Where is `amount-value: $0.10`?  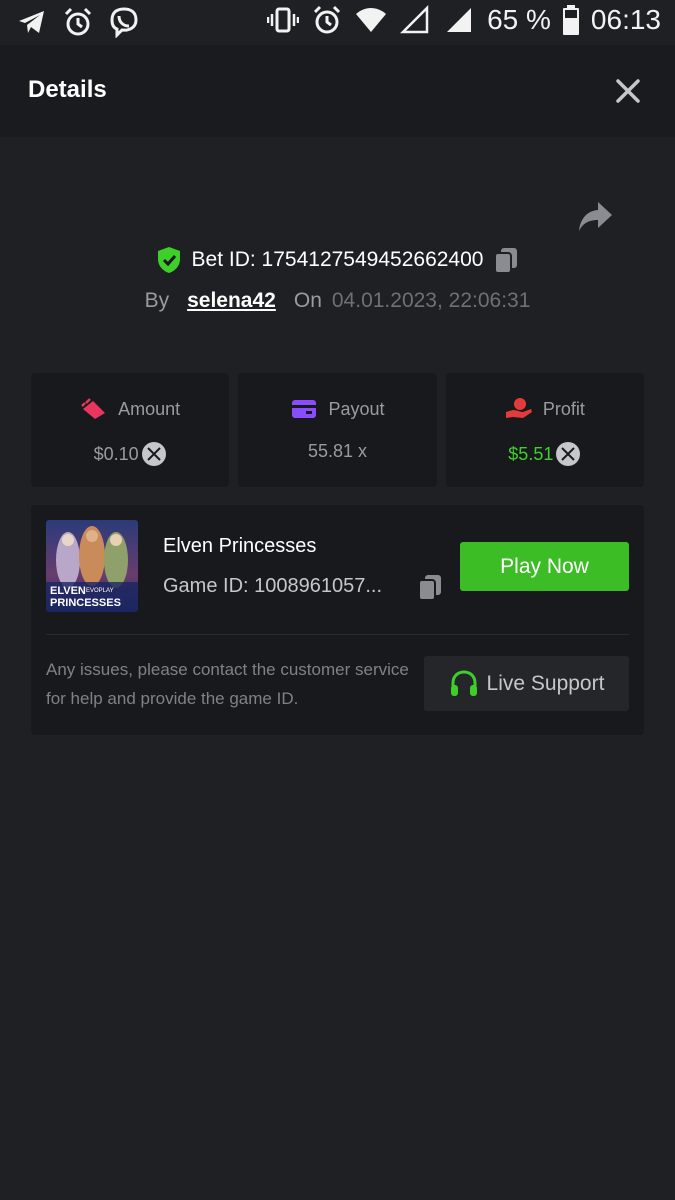 amount-value: $0.10 is located at coordinates (116, 453).